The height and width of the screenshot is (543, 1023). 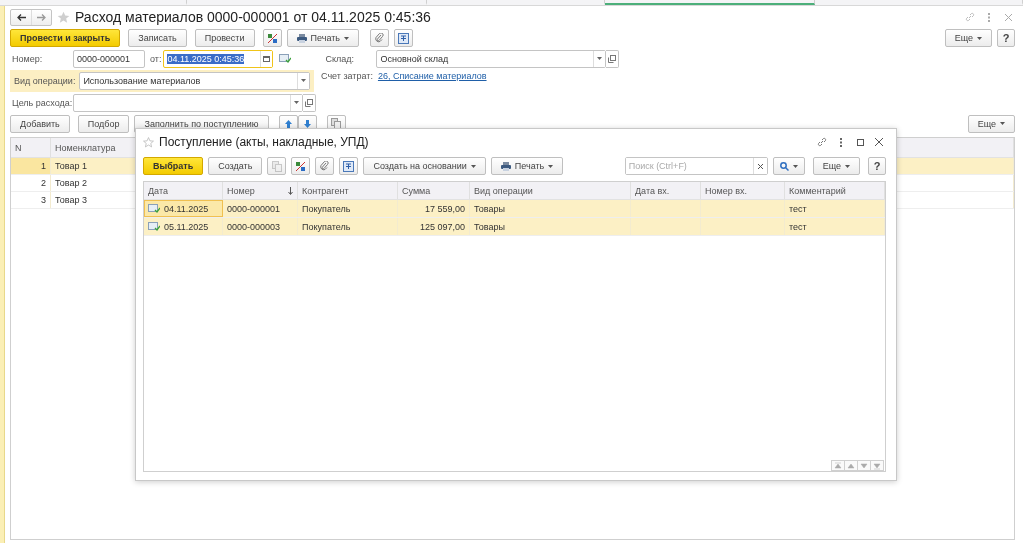 I want to click on table-cell: 3, so click(x=31, y=200).